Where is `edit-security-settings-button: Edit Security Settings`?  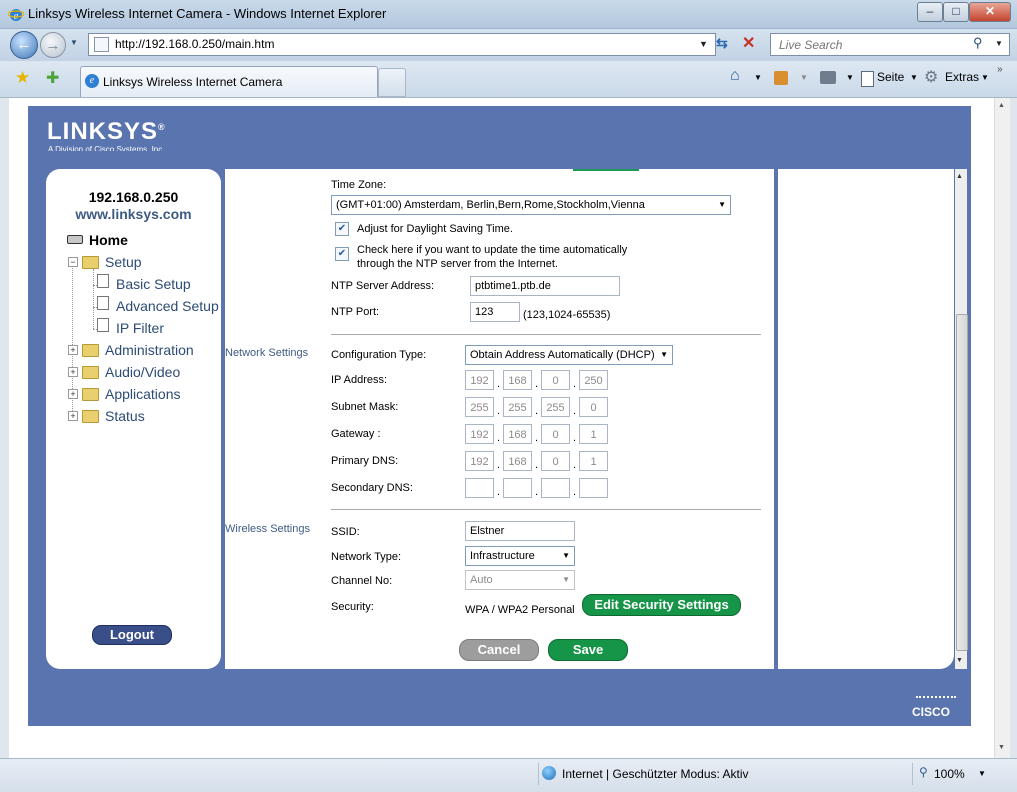 edit-security-settings-button: Edit Security Settings is located at coordinates (661, 605).